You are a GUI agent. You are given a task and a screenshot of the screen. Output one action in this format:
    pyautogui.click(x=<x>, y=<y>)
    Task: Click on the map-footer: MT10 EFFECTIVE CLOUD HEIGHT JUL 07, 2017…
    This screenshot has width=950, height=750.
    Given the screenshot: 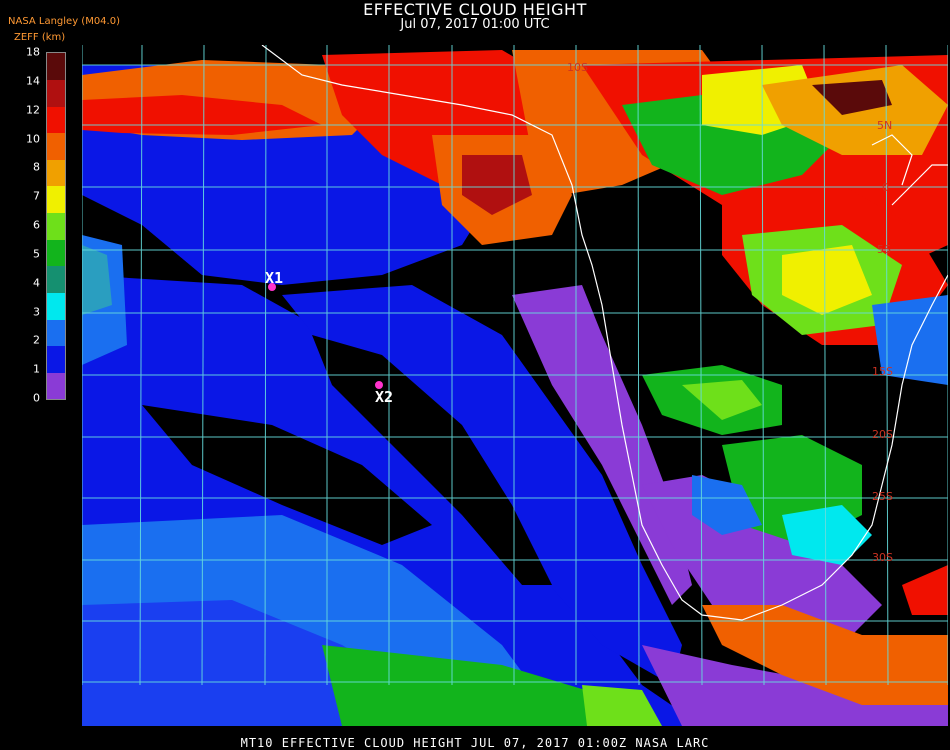 What is the action you would take?
    pyautogui.click(x=475, y=743)
    